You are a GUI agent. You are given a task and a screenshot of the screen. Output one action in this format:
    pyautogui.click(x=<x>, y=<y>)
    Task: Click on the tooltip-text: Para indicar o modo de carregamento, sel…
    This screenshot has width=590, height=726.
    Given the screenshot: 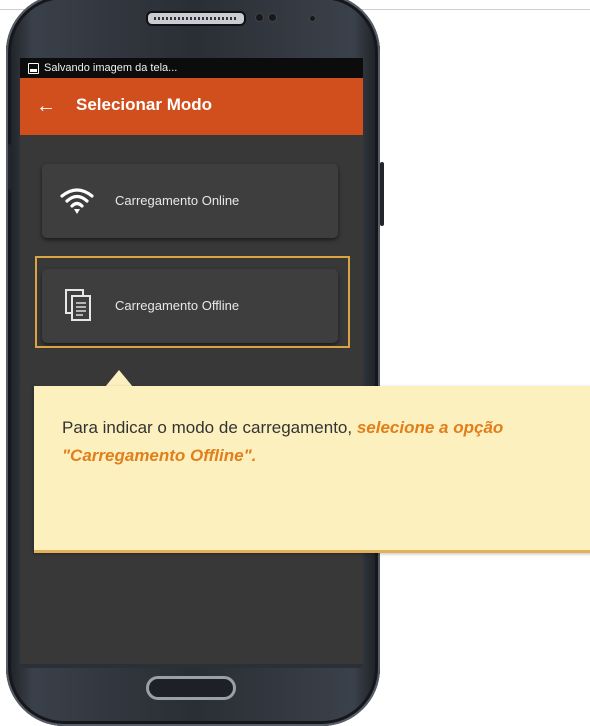 What is the action you would take?
    pyautogui.click(x=314, y=442)
    